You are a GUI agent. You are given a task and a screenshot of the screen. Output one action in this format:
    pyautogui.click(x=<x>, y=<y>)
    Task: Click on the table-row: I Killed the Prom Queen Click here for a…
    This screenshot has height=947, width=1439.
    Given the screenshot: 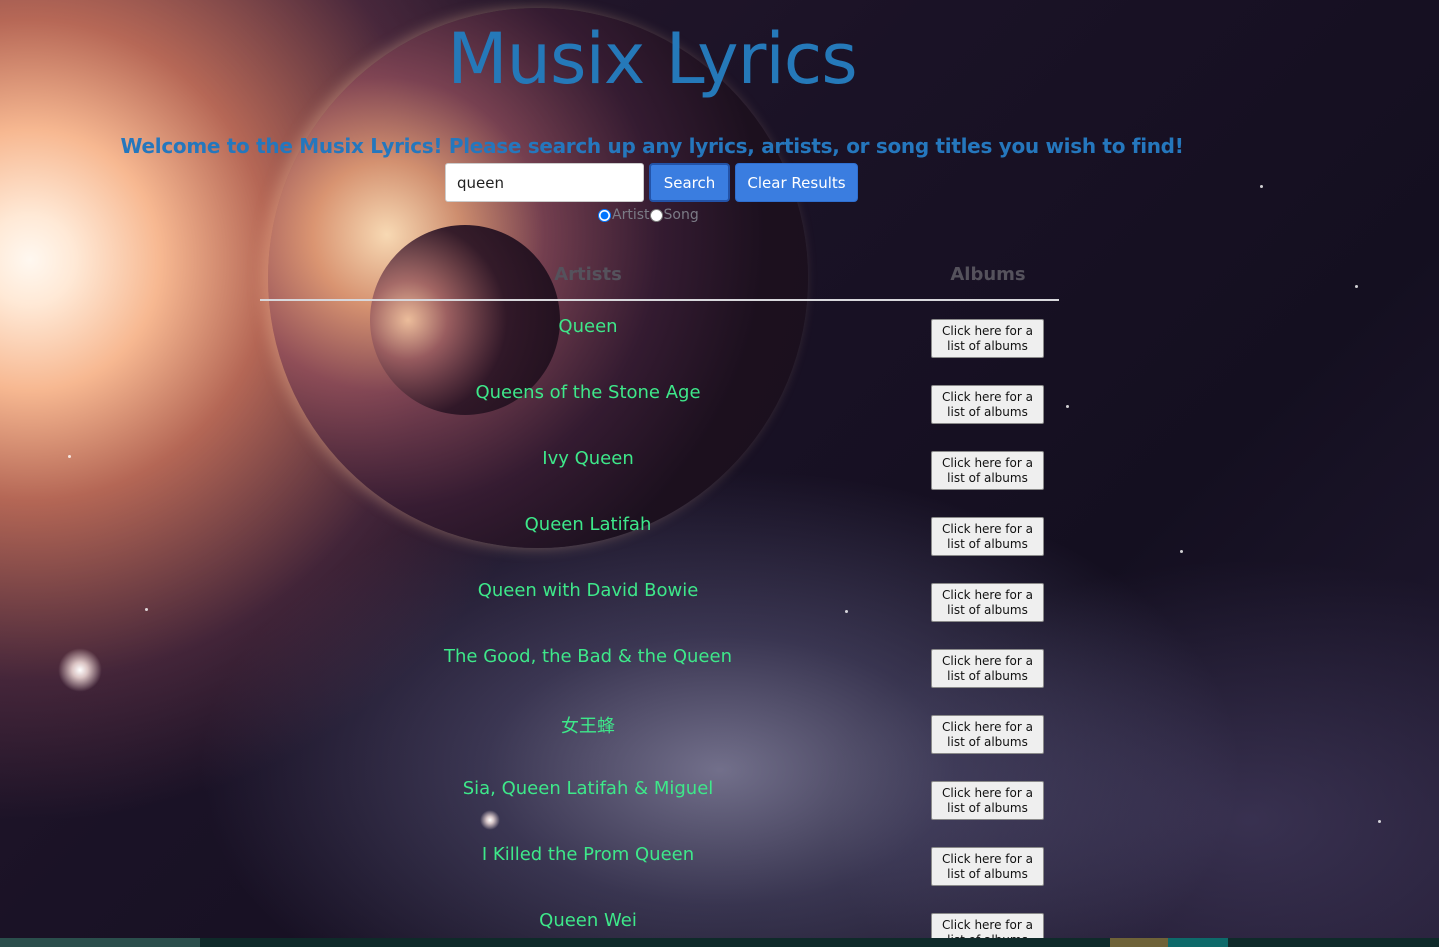 What is the action you would take?
    pyautogui.click(x=719, y=863)
    